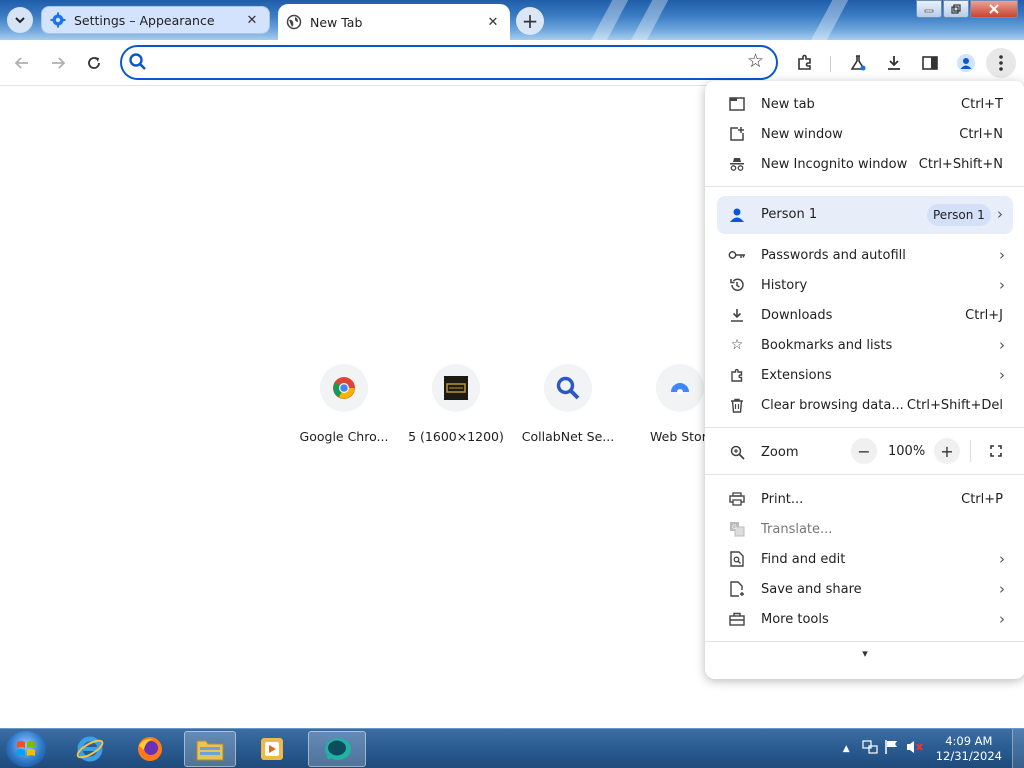 This screenshot has width=1024, height=768. What do you see at coordinates (892, 749) in the screenshot?
I see `action-center-flag-icon` at bounding box center [892, 749].